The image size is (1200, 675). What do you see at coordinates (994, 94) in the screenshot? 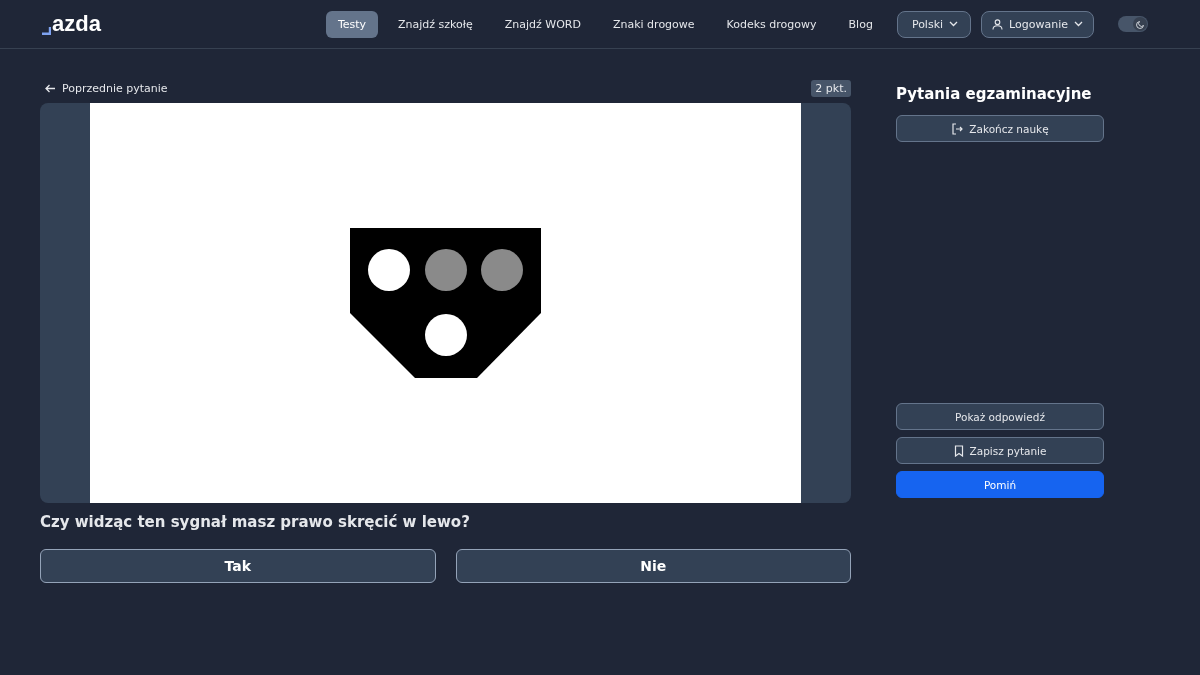
I see `sidebar-title: Pytania egzaminacyjne` at bounding box center [994, 94].